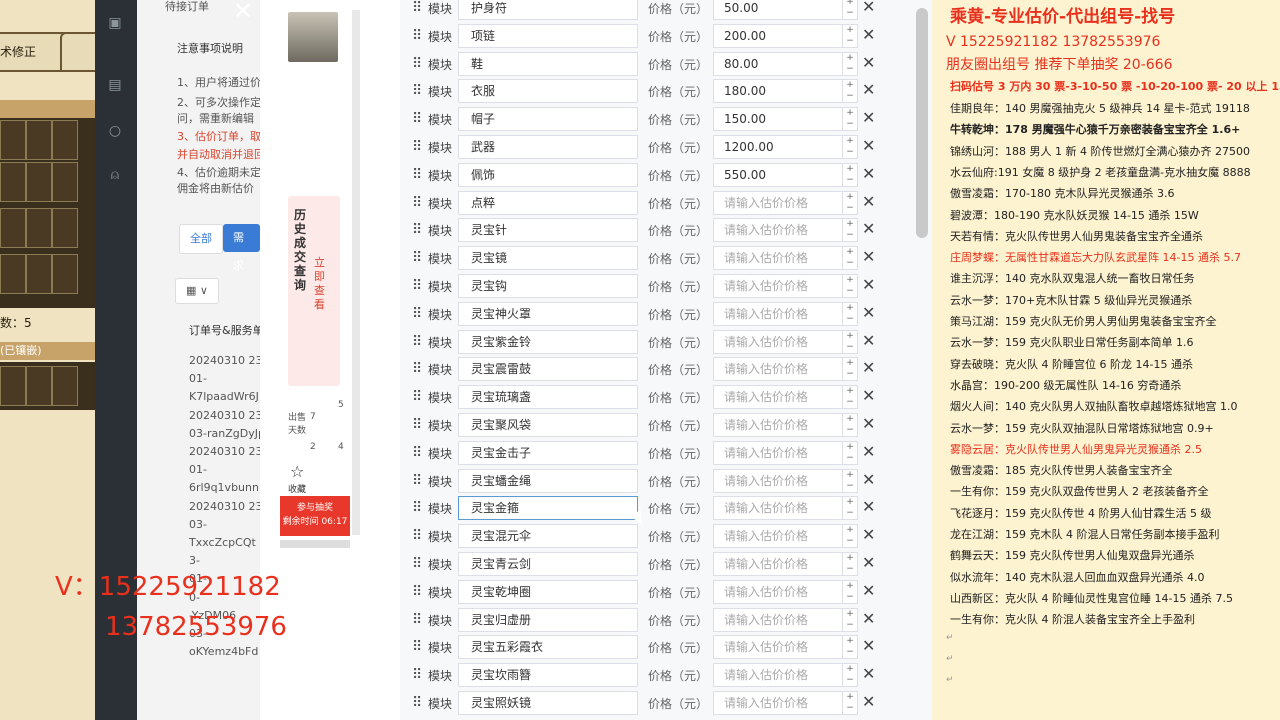 Image resolution: width=1280 pixels, height=720 pixels. Describe the element at coordinates (548, 564) in the screenshot. I see `module-name-input: 灵宝青云剑` at that location.